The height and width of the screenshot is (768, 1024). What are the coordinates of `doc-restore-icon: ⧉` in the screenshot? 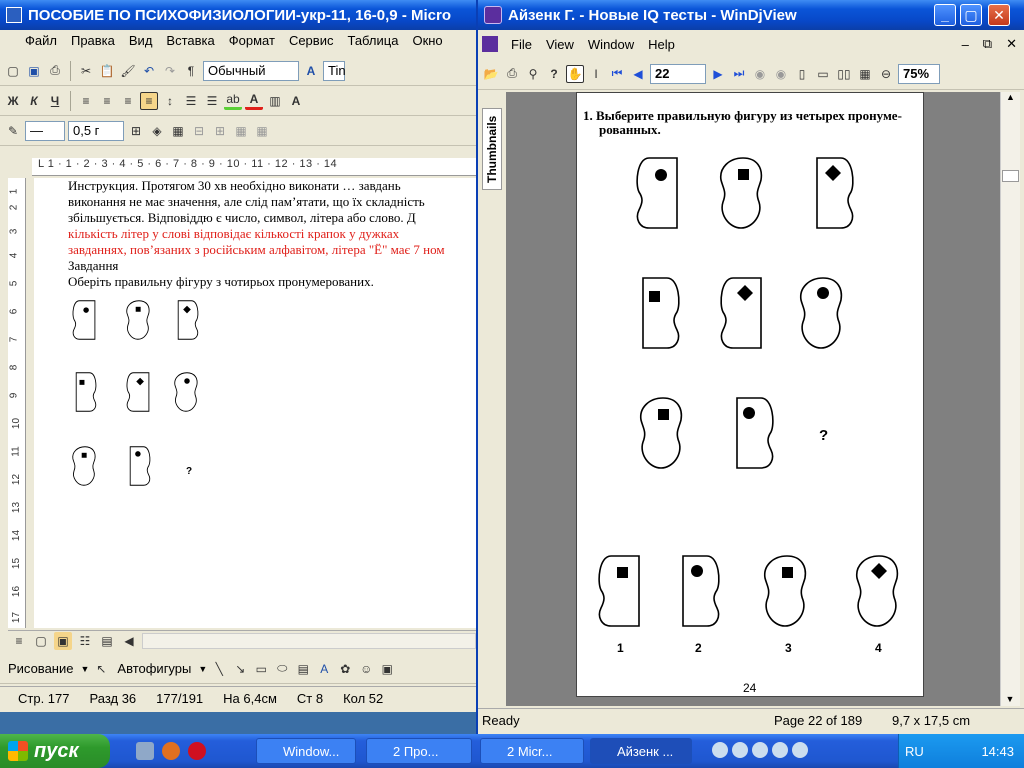 It's located at (987, 44).